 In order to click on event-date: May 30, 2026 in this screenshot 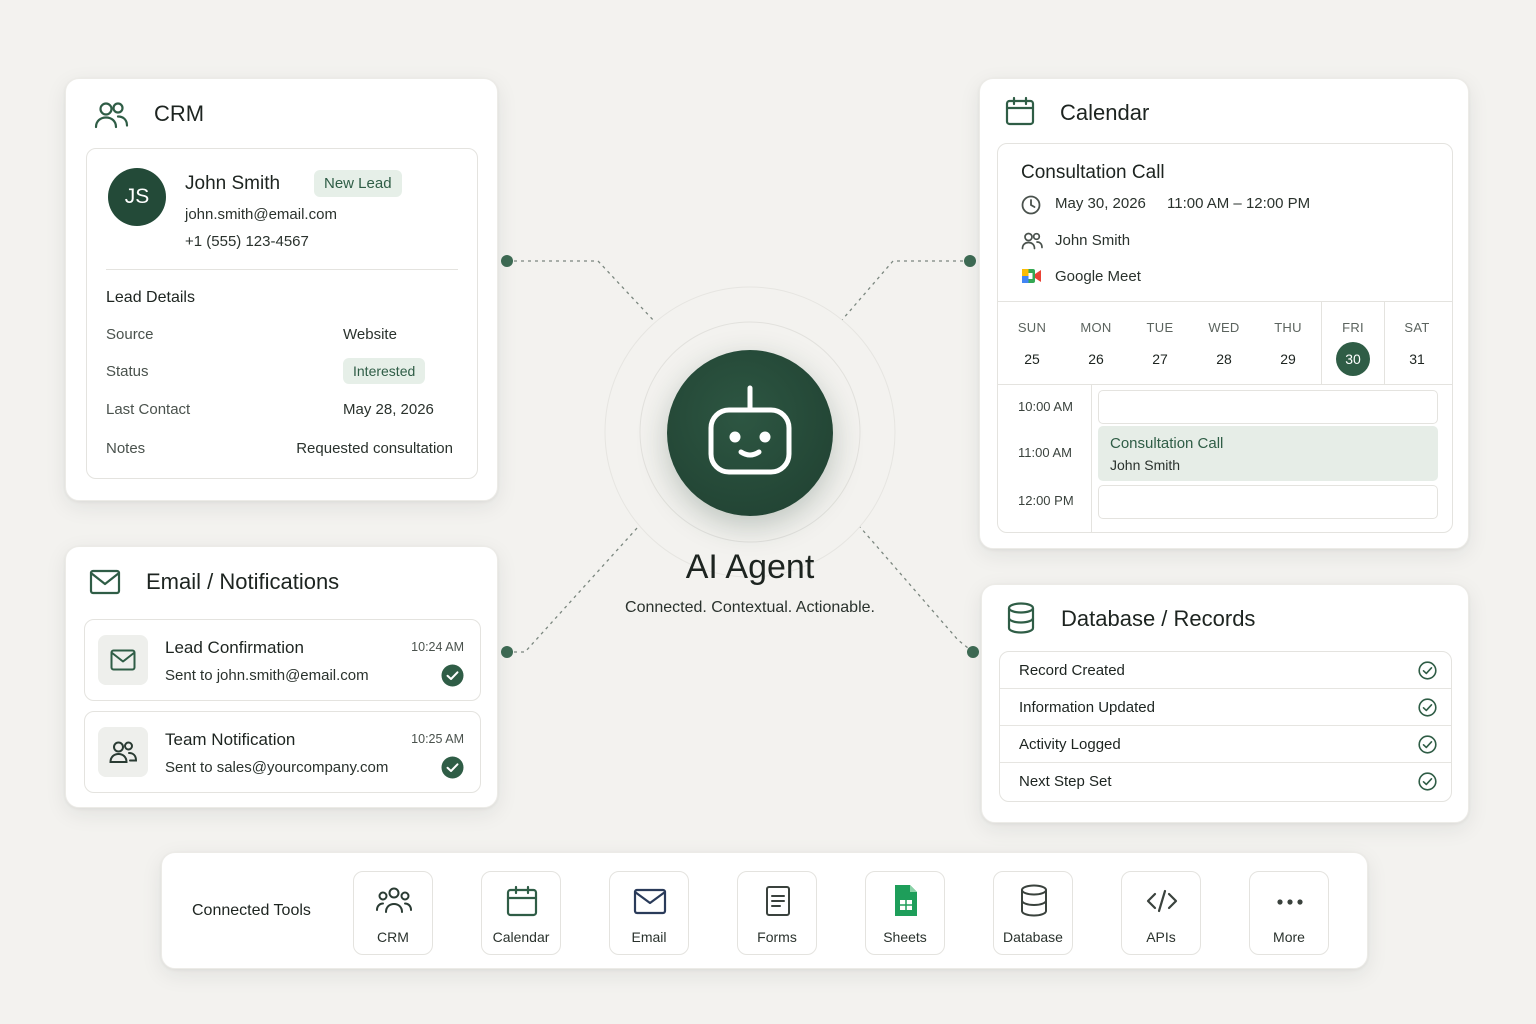, I will do `click(1100, 203)`.